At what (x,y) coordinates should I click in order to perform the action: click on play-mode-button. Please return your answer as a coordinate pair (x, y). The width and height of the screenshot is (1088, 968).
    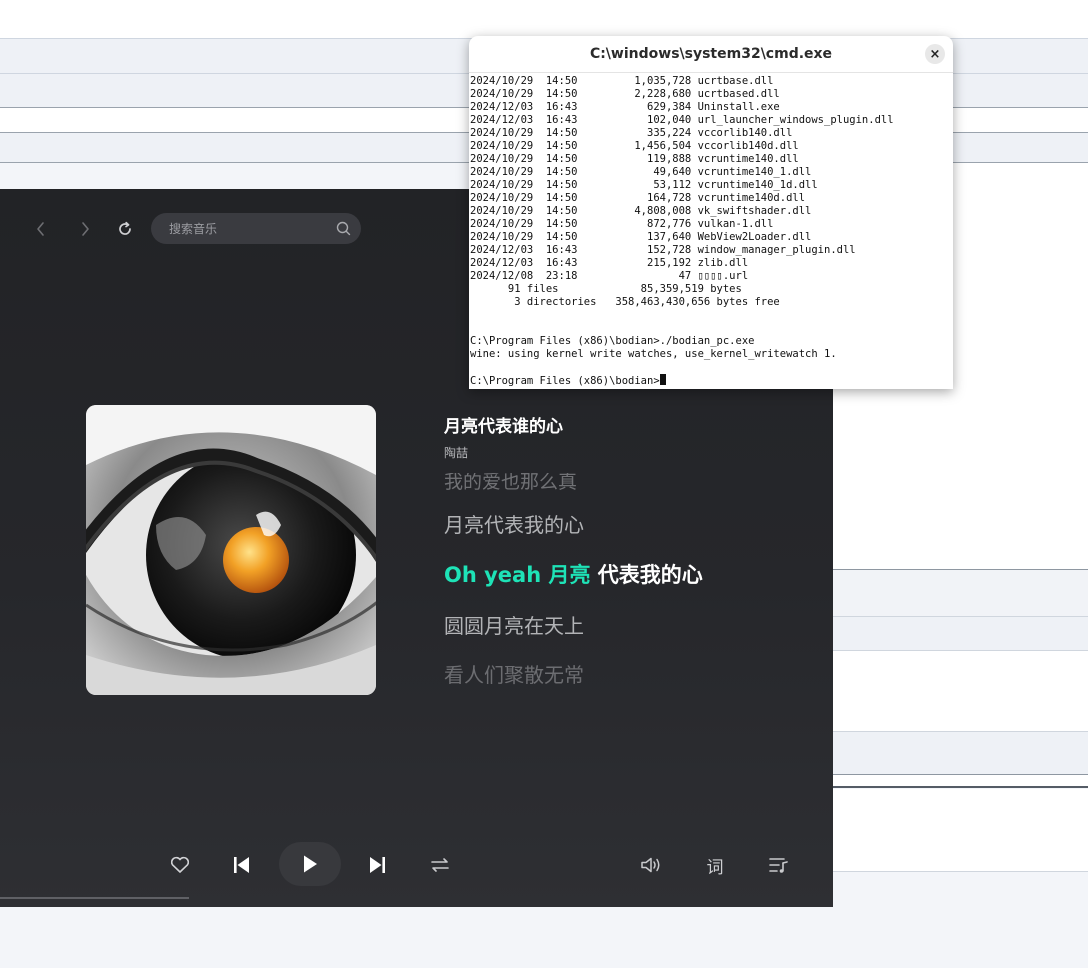
    Looking at the image, I should click on (440, 865).